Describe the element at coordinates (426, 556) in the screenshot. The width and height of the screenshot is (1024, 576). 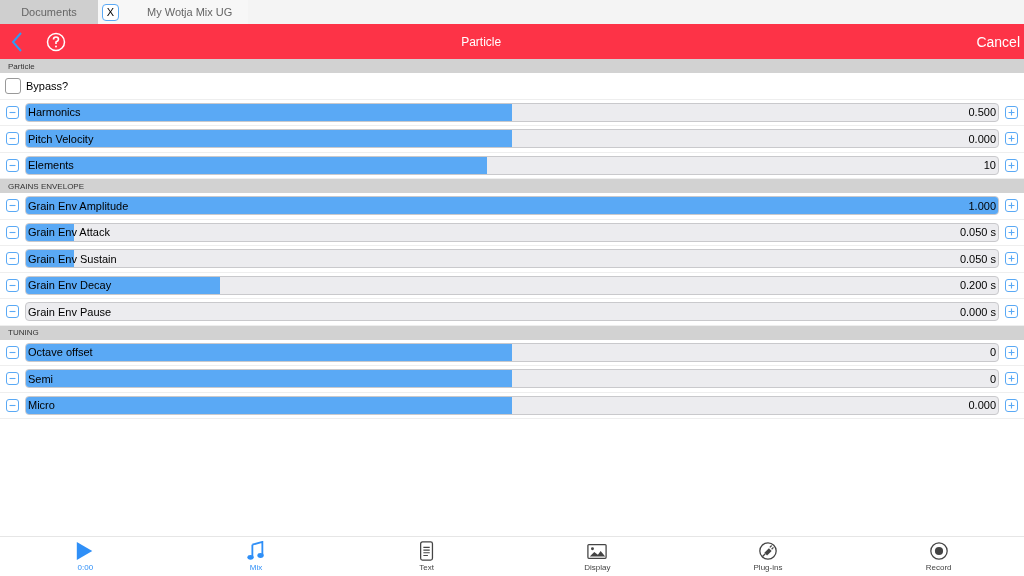
I see `tab-bar-item: Text` at that location.